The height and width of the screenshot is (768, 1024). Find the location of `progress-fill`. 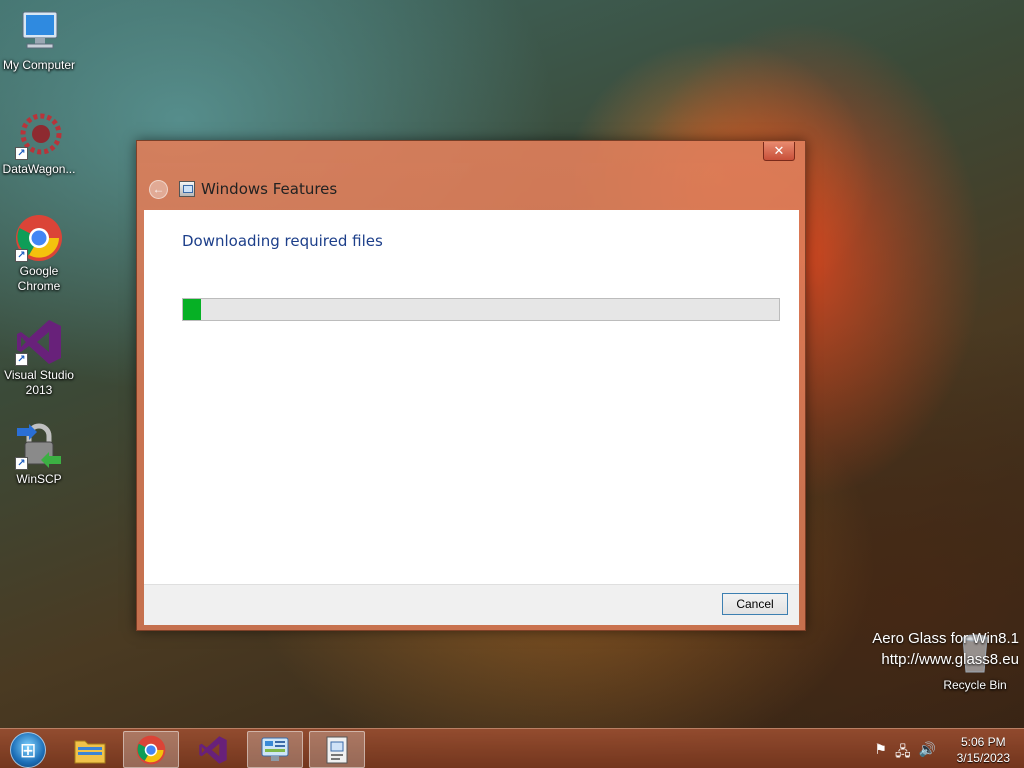

progress-fill is located at coordinates (192, 309).